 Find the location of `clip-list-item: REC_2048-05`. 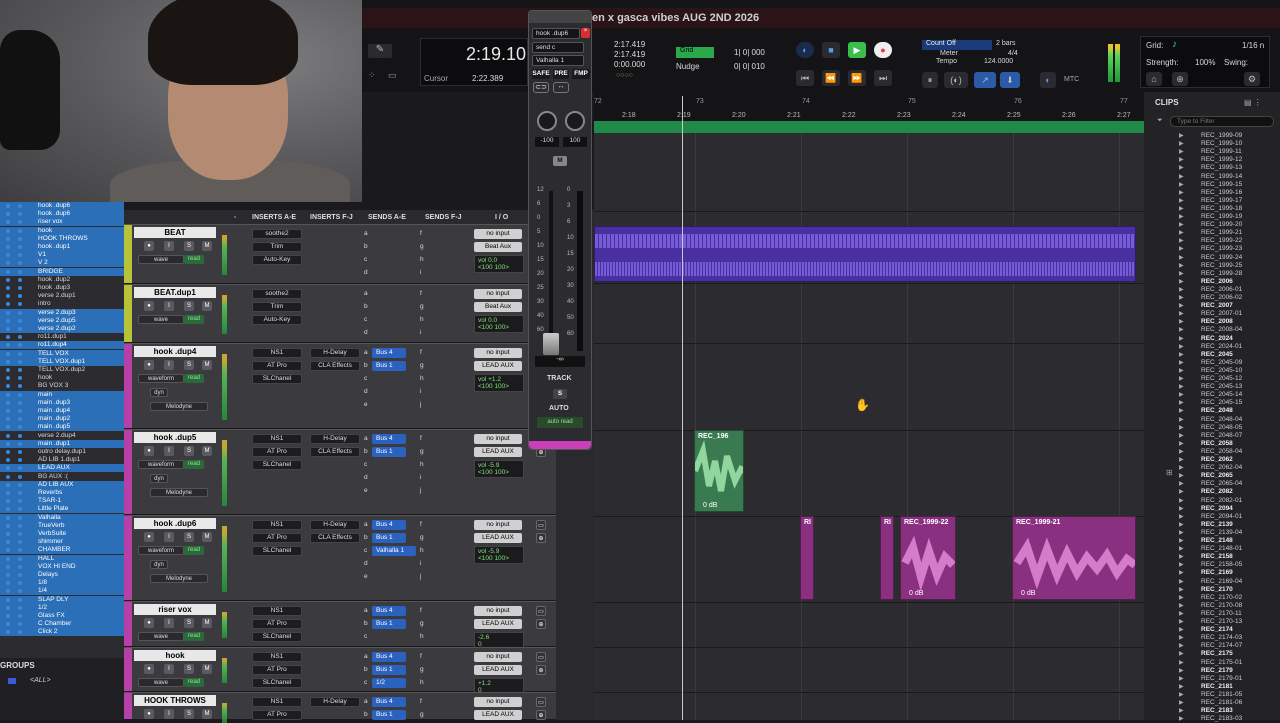

clip-list-item: REC_2048-05 is located at coordinates (1221, 428).